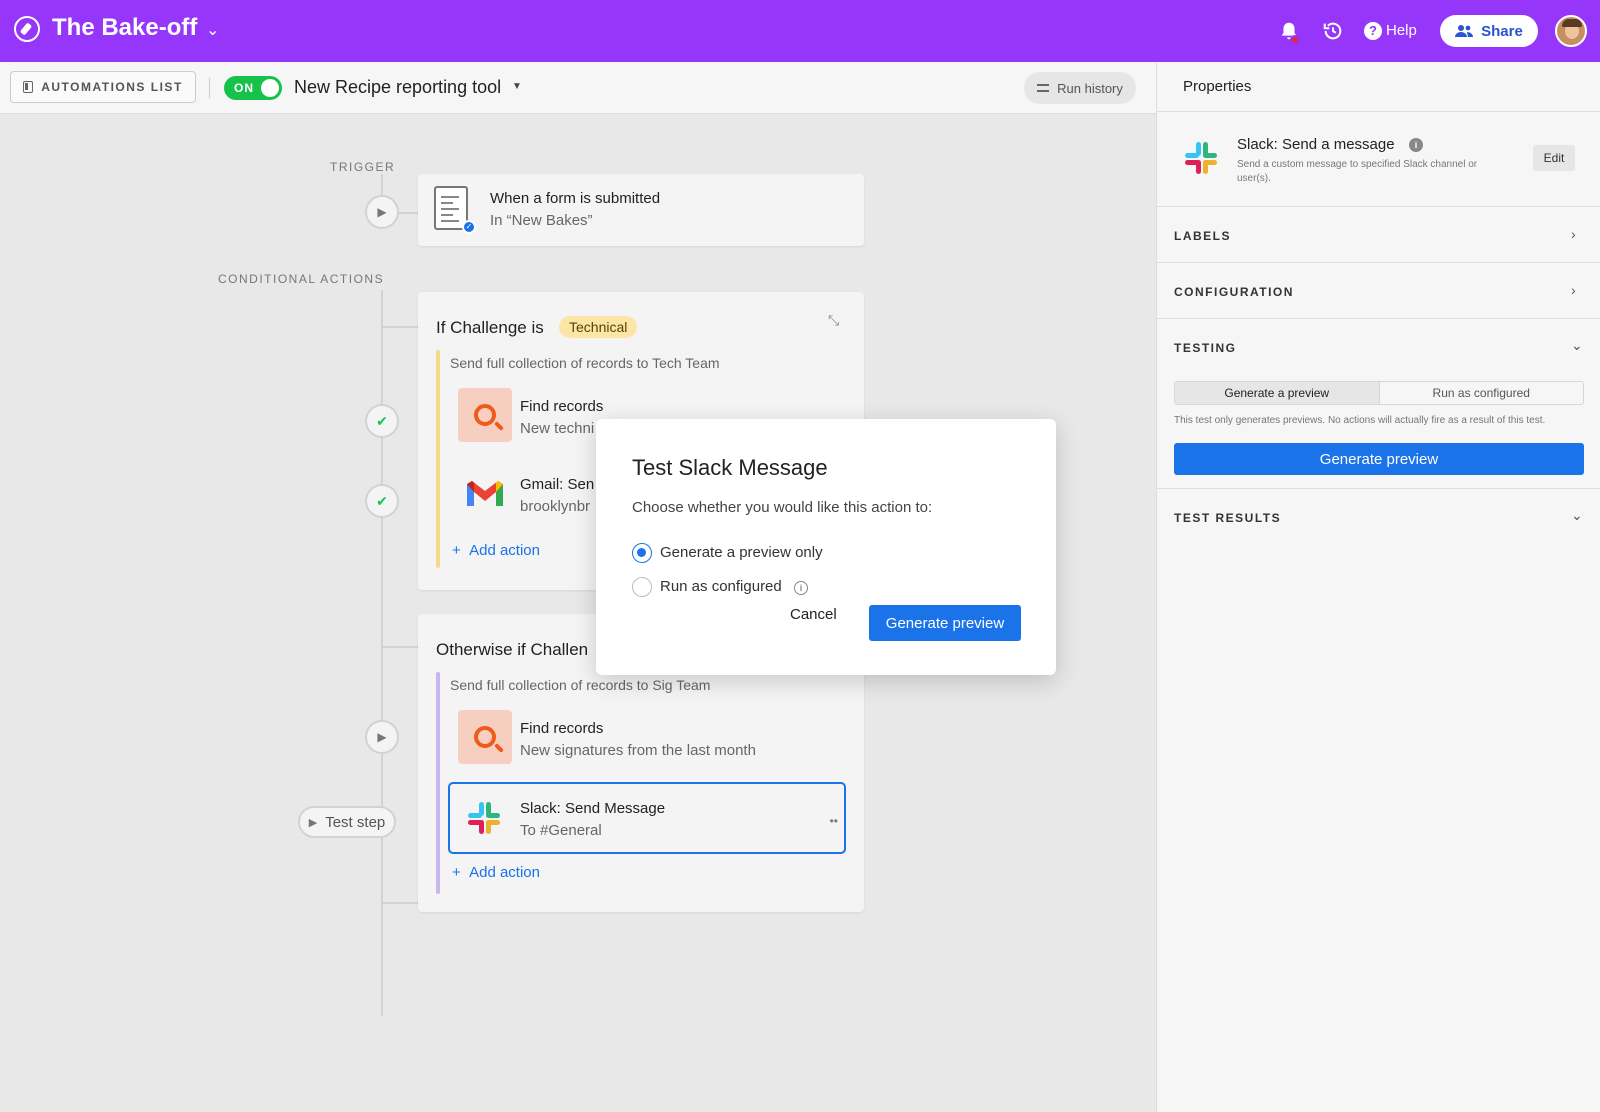  What do you see at coordinates (355, 822) in the screenshot?
I see `test-step-label: Test step` at bounding box center [355, 822].